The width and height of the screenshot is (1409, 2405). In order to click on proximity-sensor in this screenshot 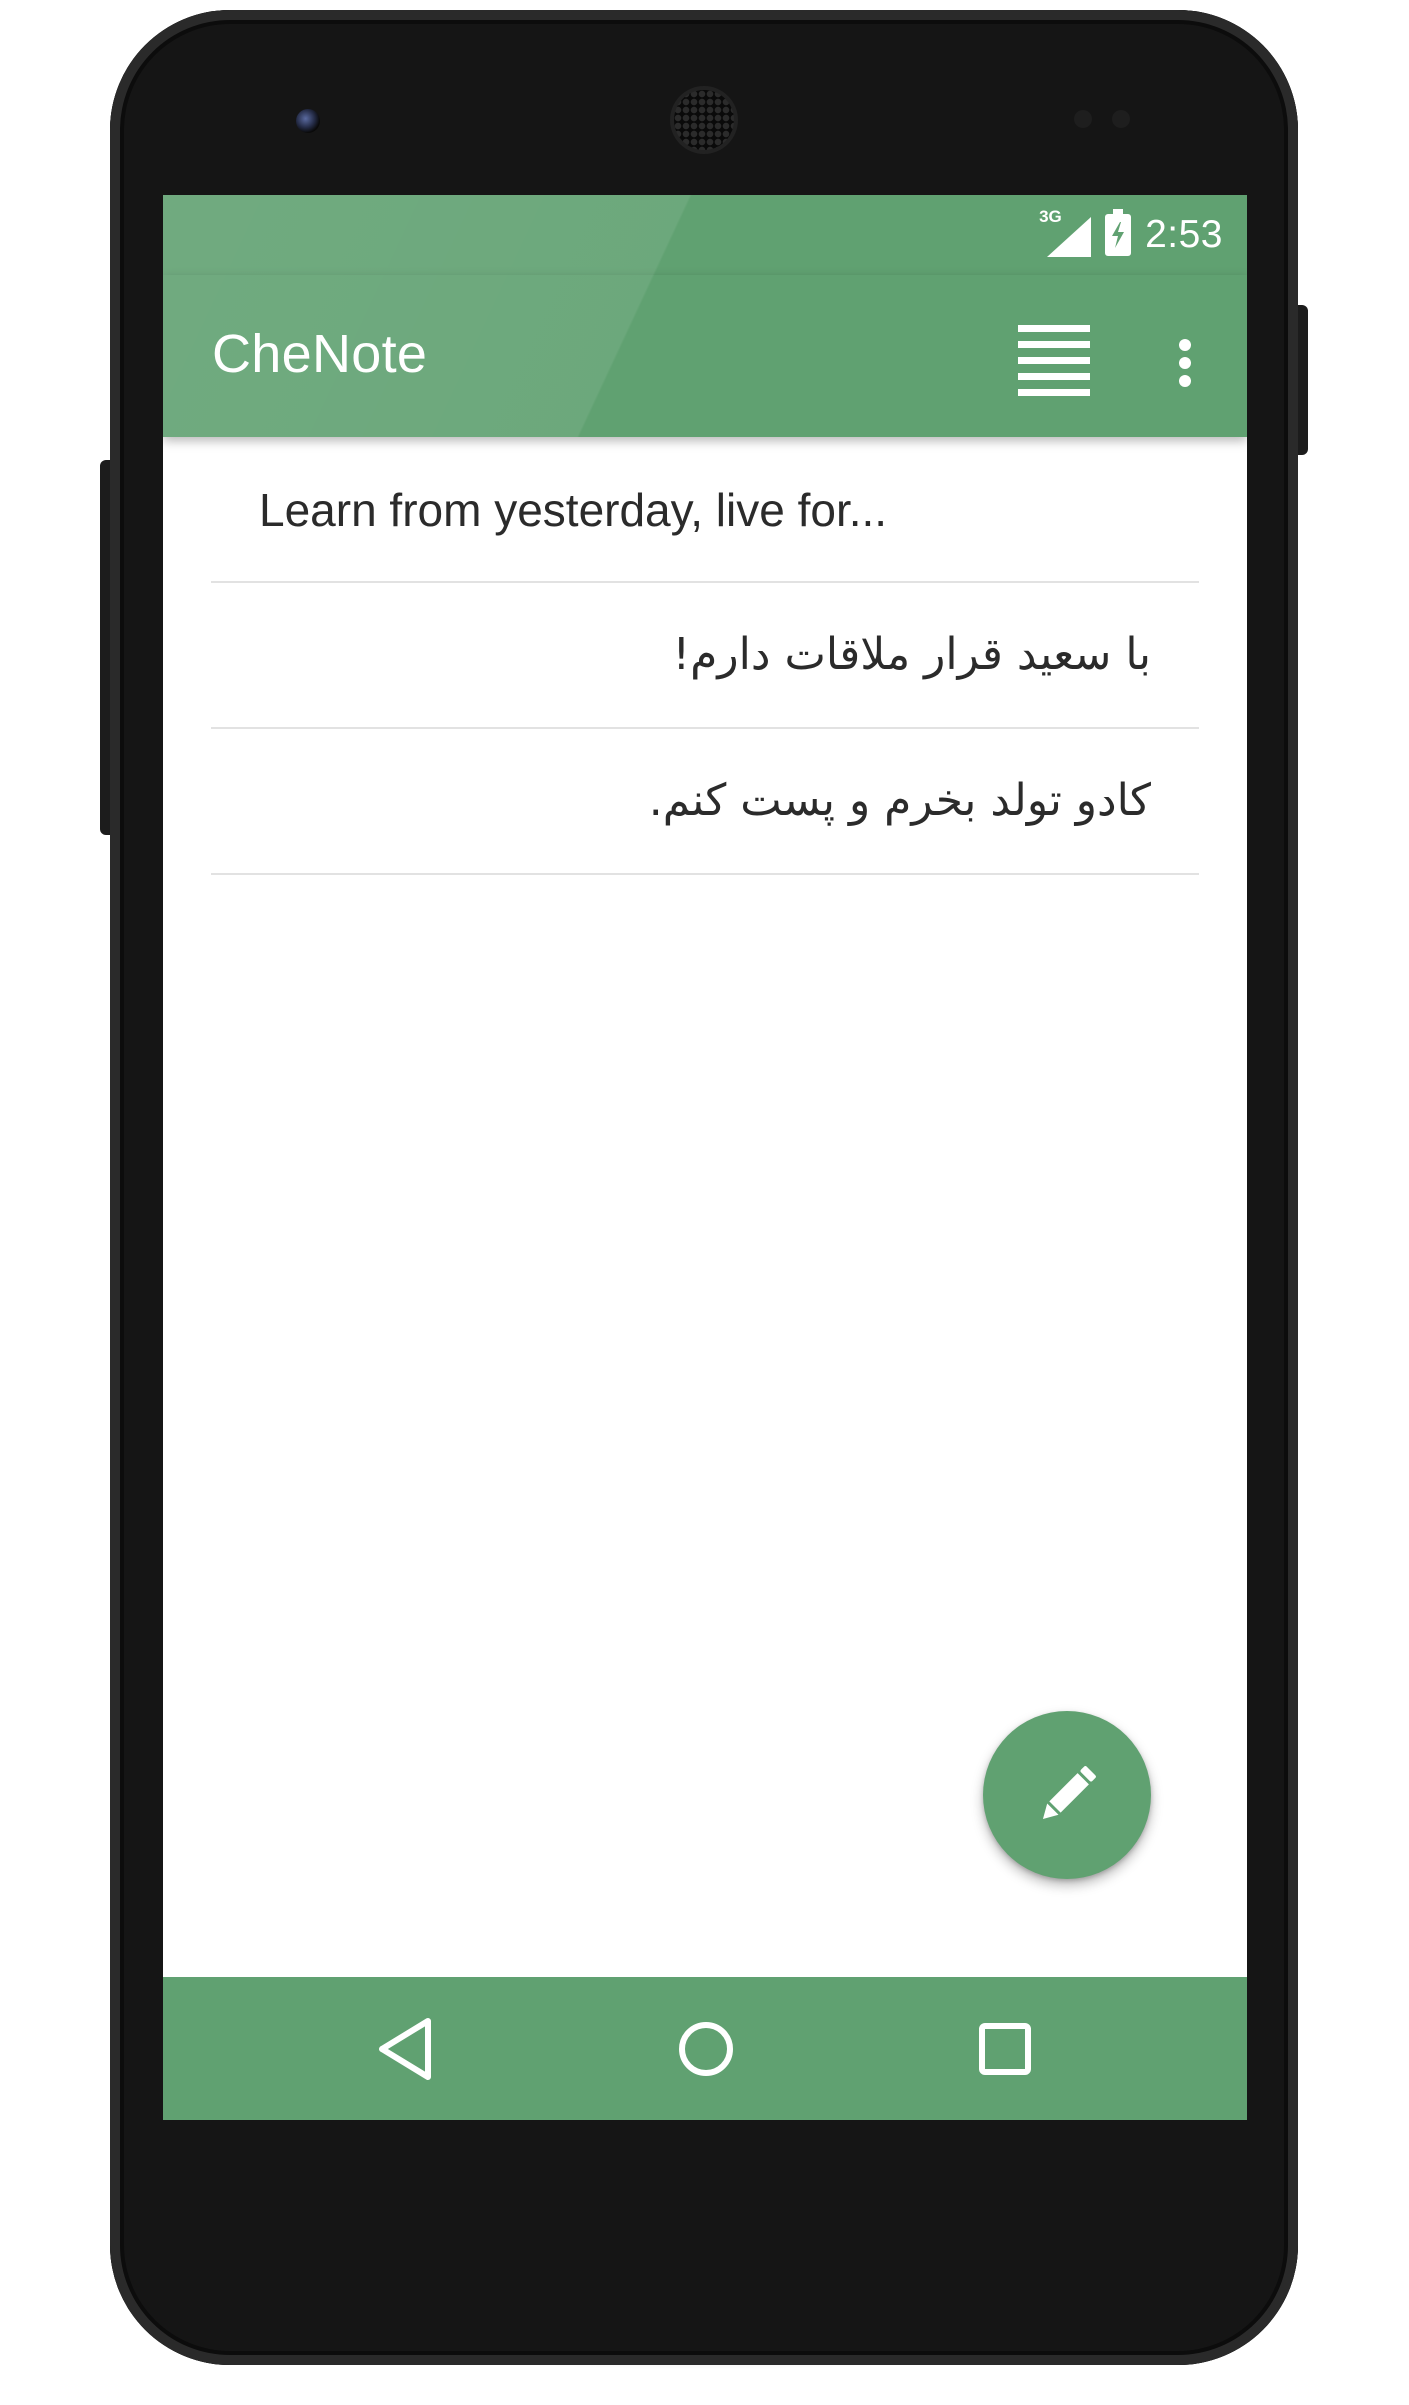, I will do `click(1083, 119)`.